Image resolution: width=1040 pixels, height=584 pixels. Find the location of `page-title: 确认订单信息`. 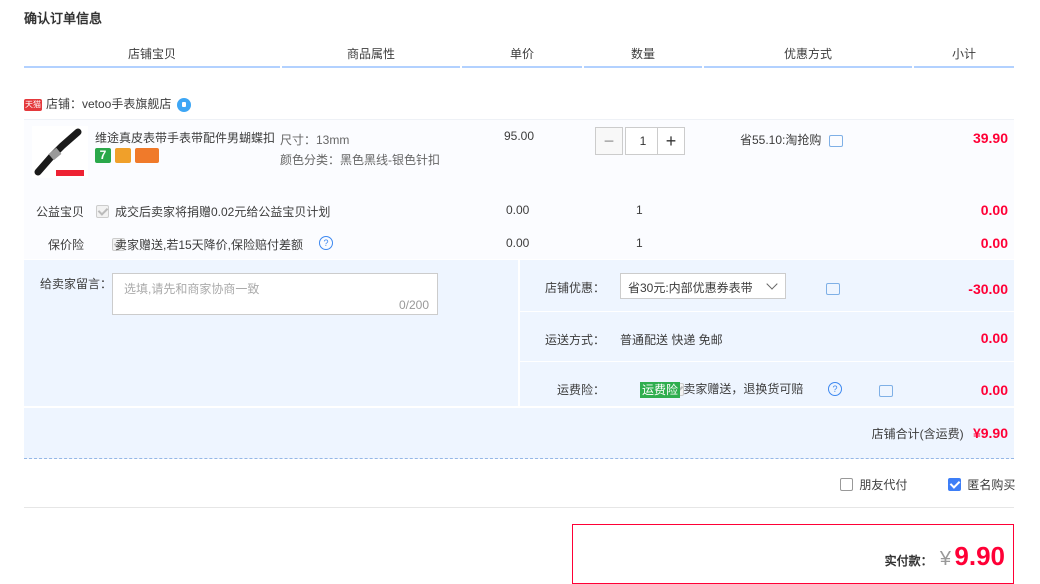

page-title: 确认订单信息 is located at coordinates (63, 18).